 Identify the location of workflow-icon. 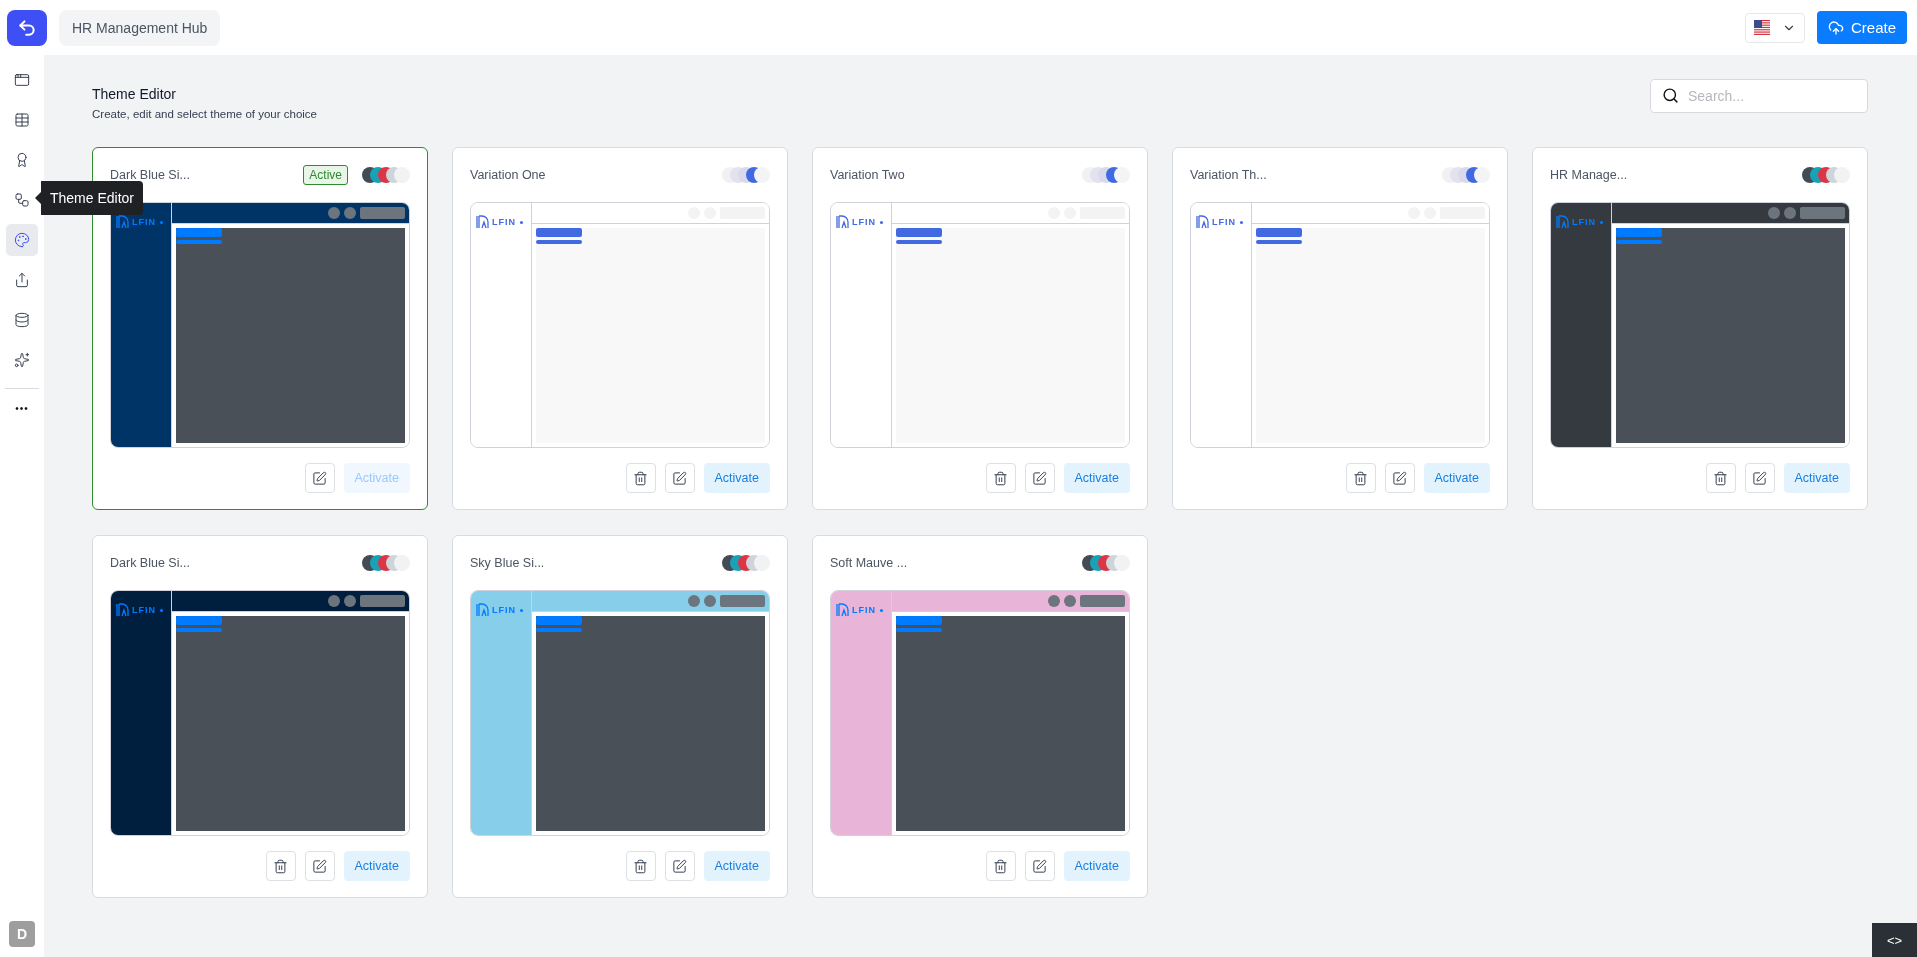
(22, 200).